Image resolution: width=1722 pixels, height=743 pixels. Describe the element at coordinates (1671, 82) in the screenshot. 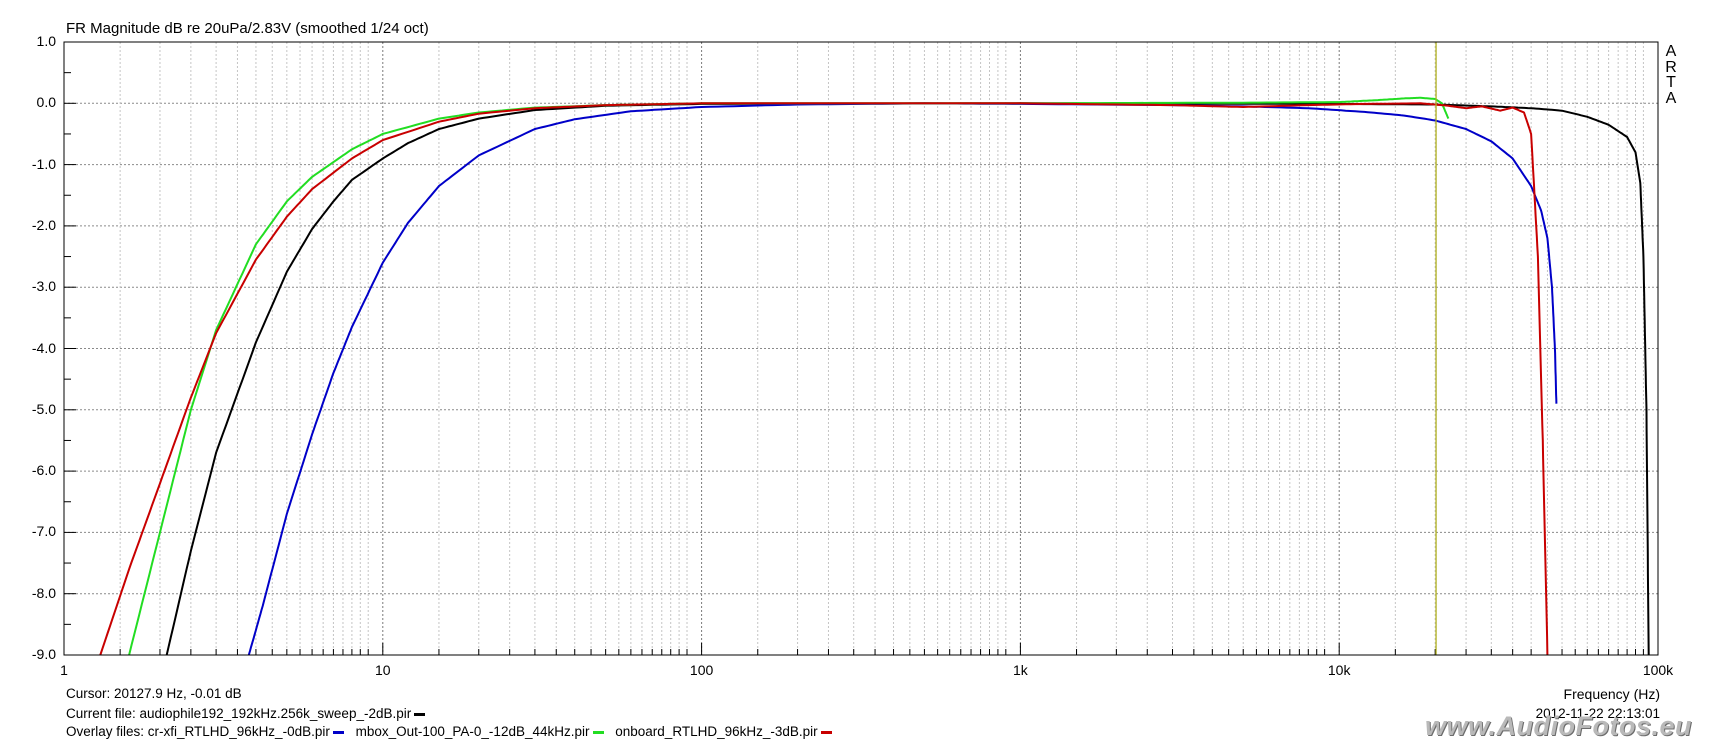

I see `arta-letter: T` at that location.